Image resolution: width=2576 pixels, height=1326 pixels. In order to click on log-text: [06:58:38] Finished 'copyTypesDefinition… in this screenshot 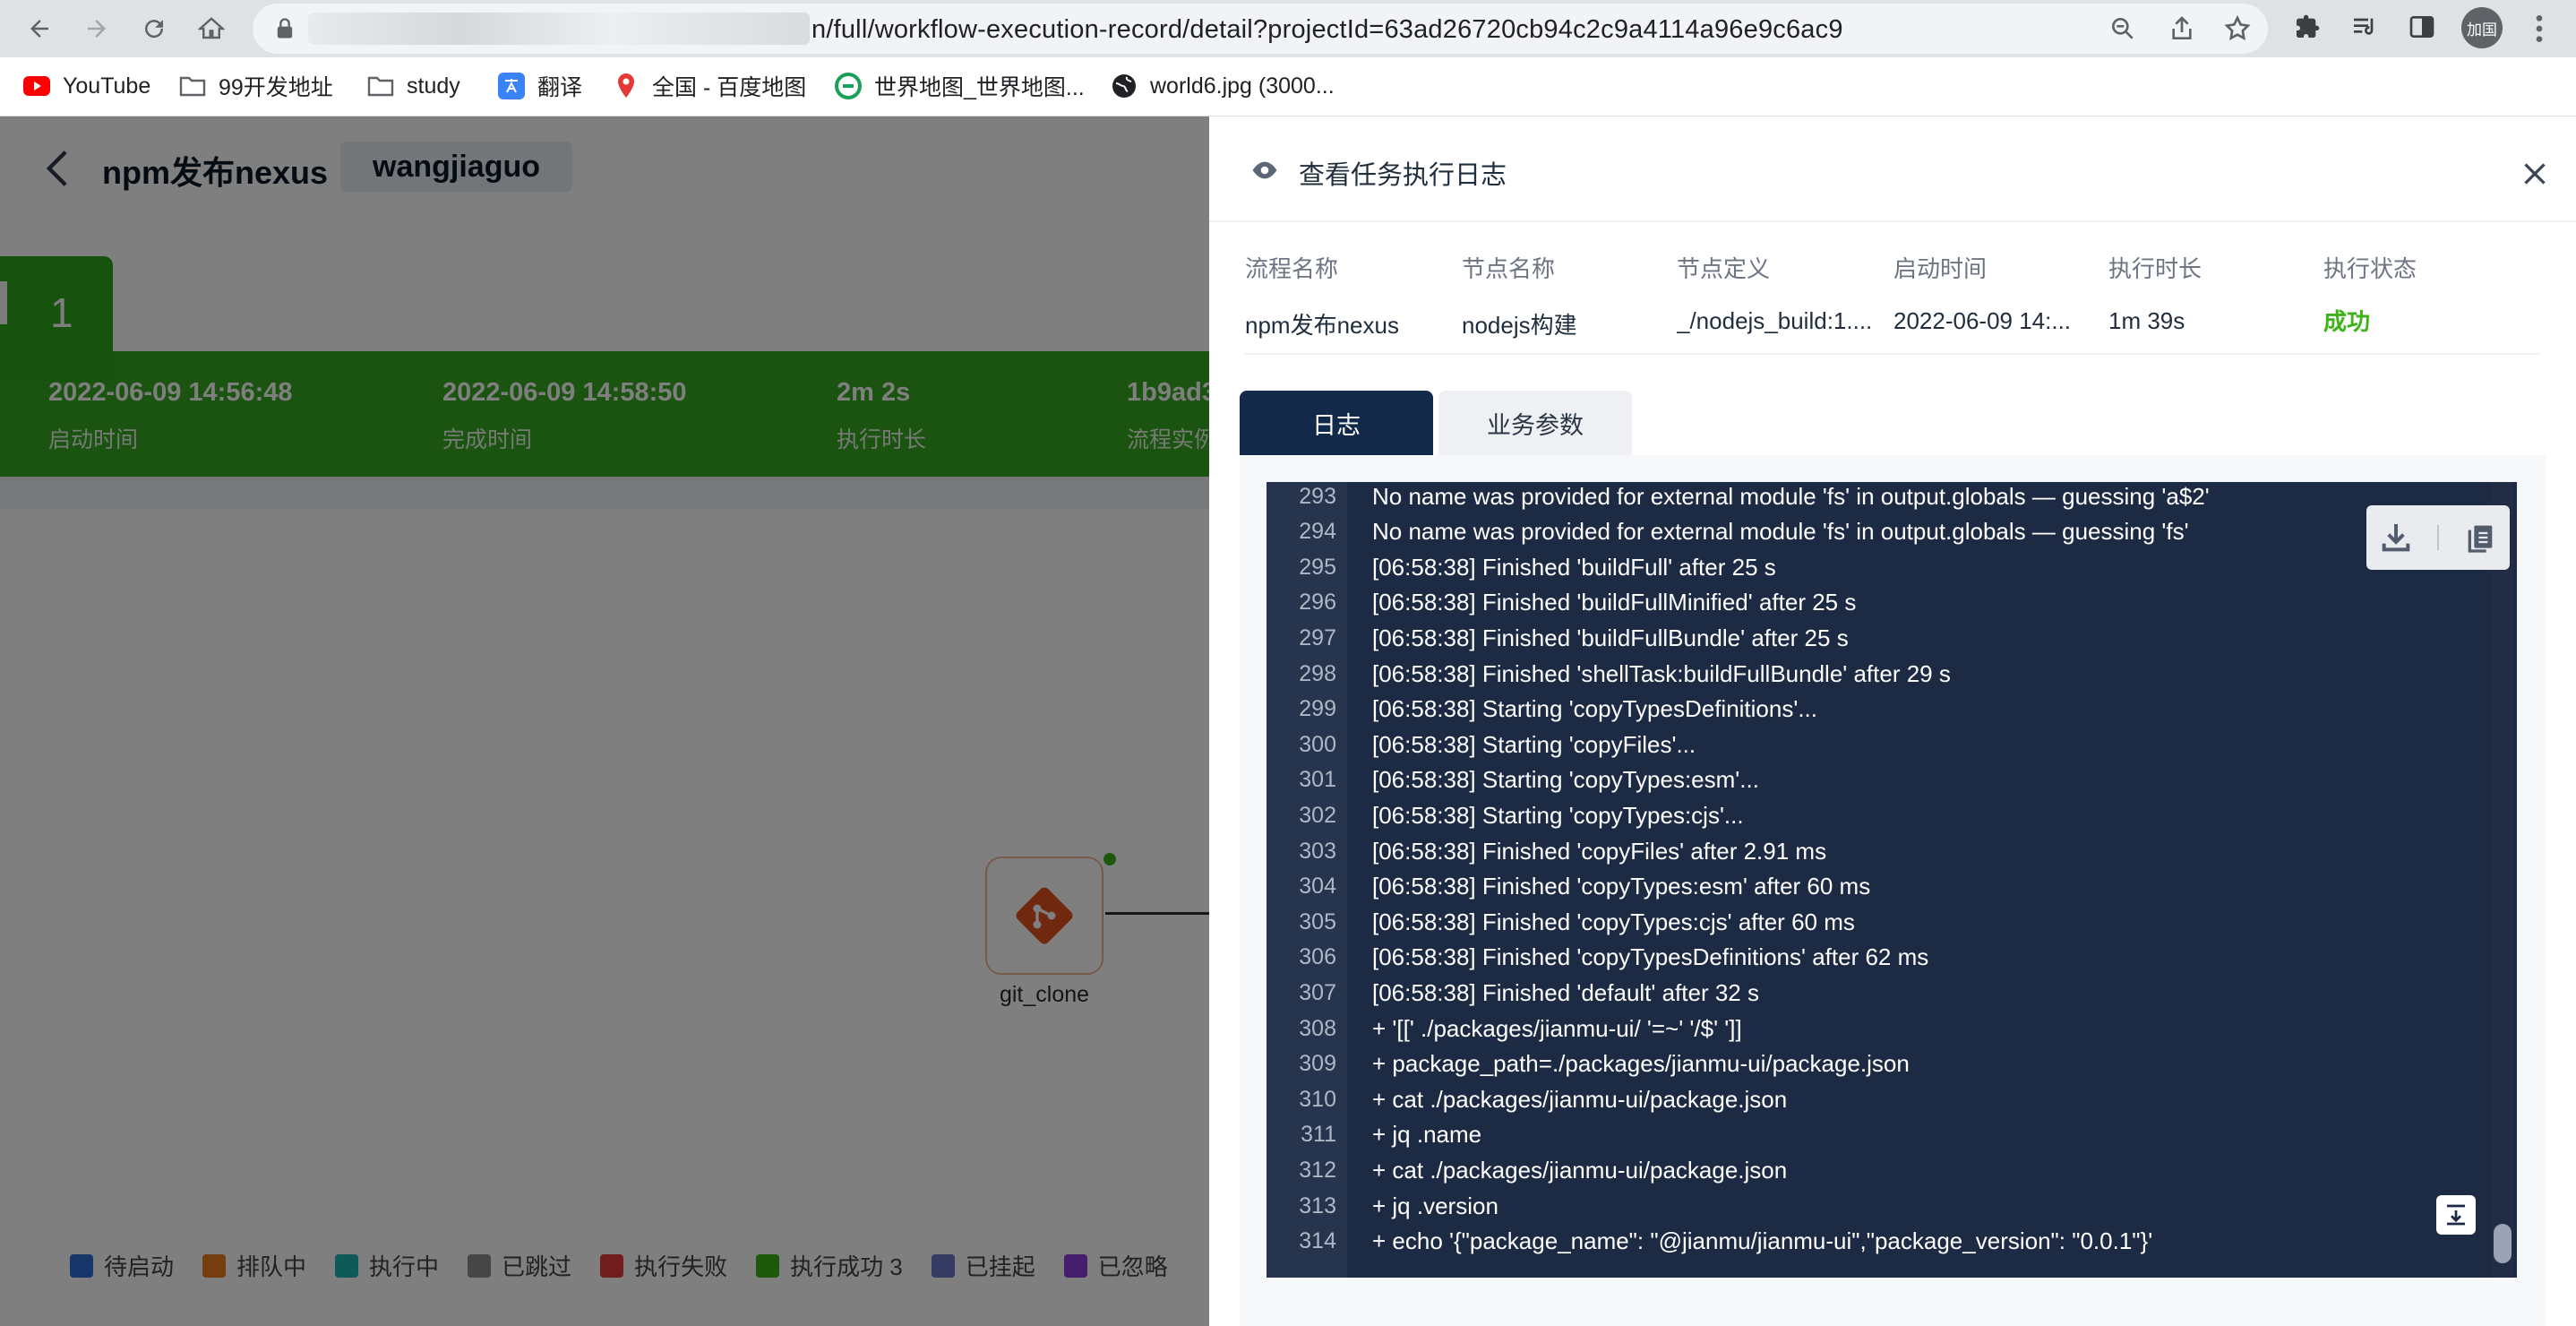, I will do `click(1650, 957)`.